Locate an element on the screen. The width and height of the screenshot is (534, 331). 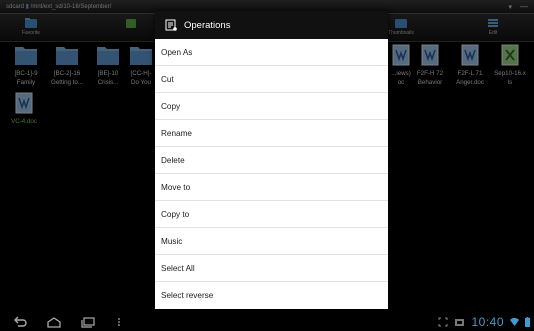
menu-item-music: Music is located at coordinates (271, 241).